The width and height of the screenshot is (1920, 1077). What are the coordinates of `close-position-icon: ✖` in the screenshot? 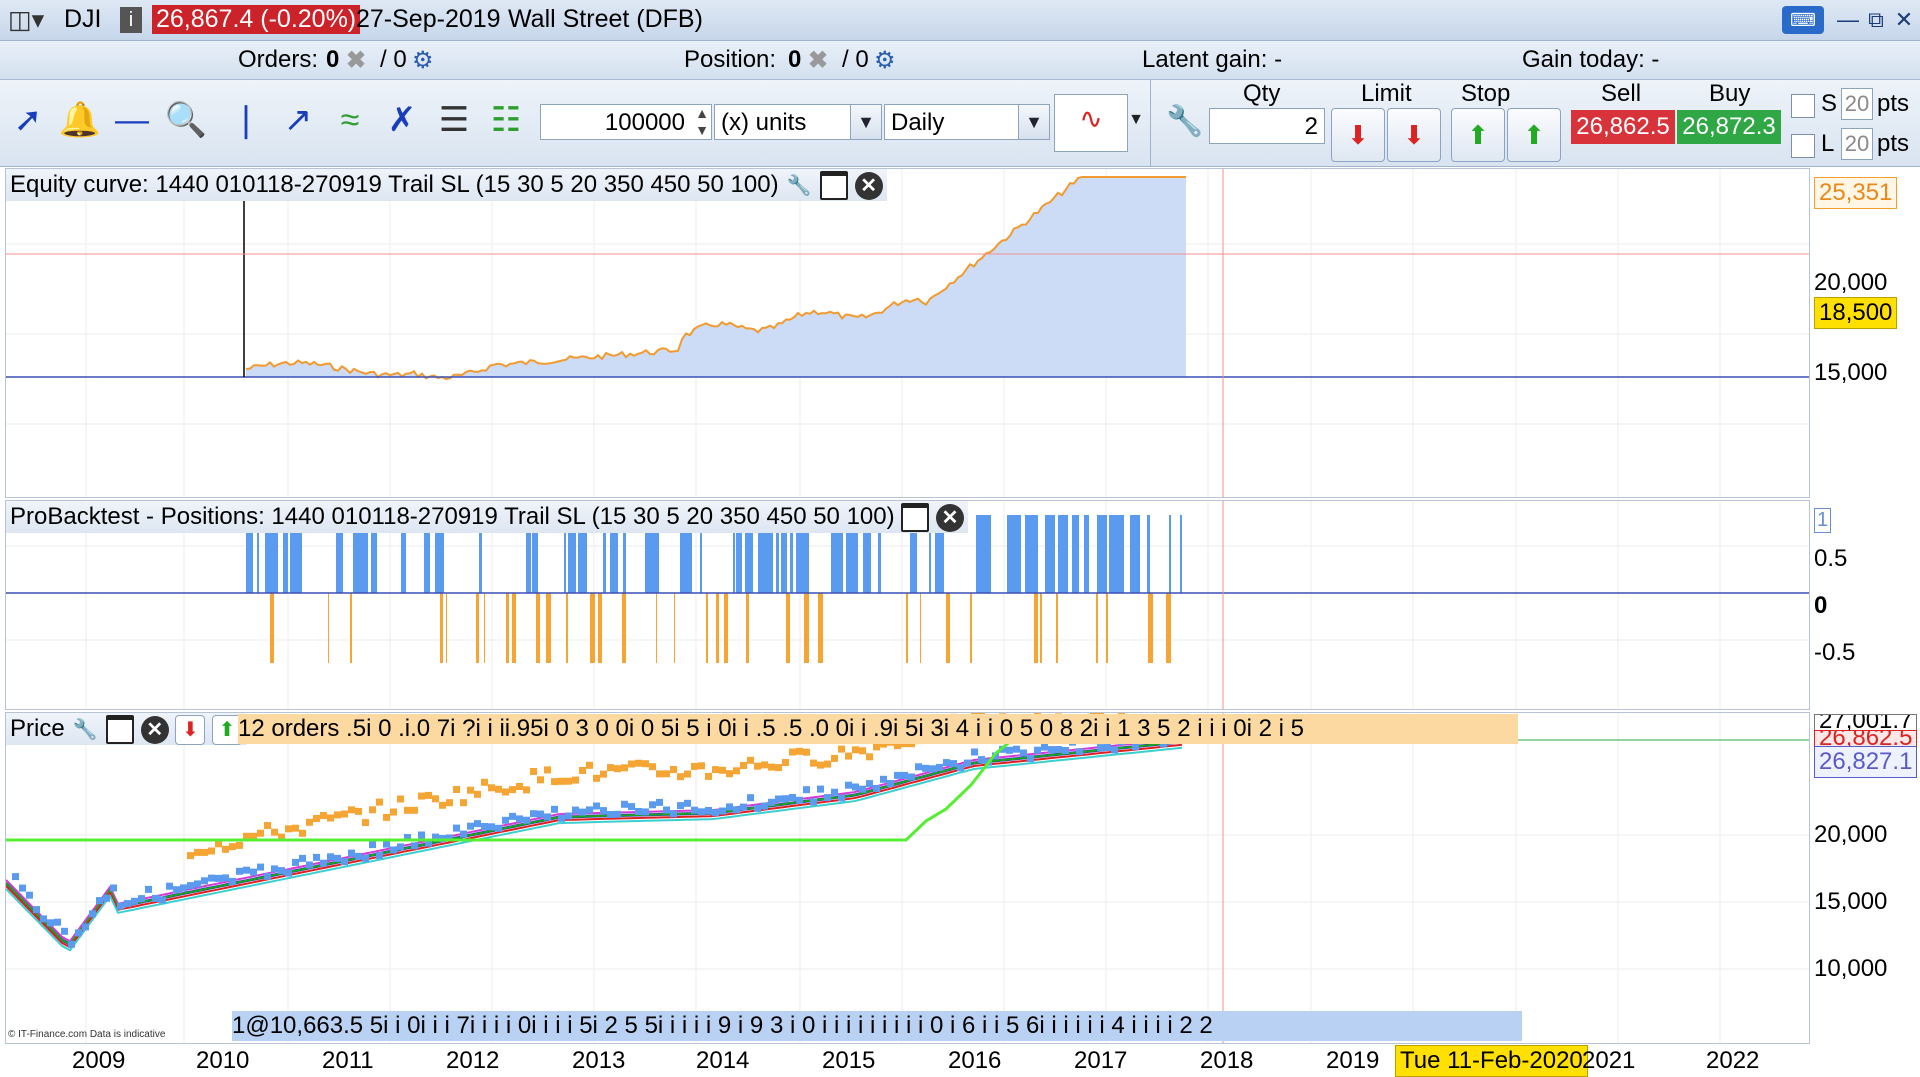 It's located at (818, 60).